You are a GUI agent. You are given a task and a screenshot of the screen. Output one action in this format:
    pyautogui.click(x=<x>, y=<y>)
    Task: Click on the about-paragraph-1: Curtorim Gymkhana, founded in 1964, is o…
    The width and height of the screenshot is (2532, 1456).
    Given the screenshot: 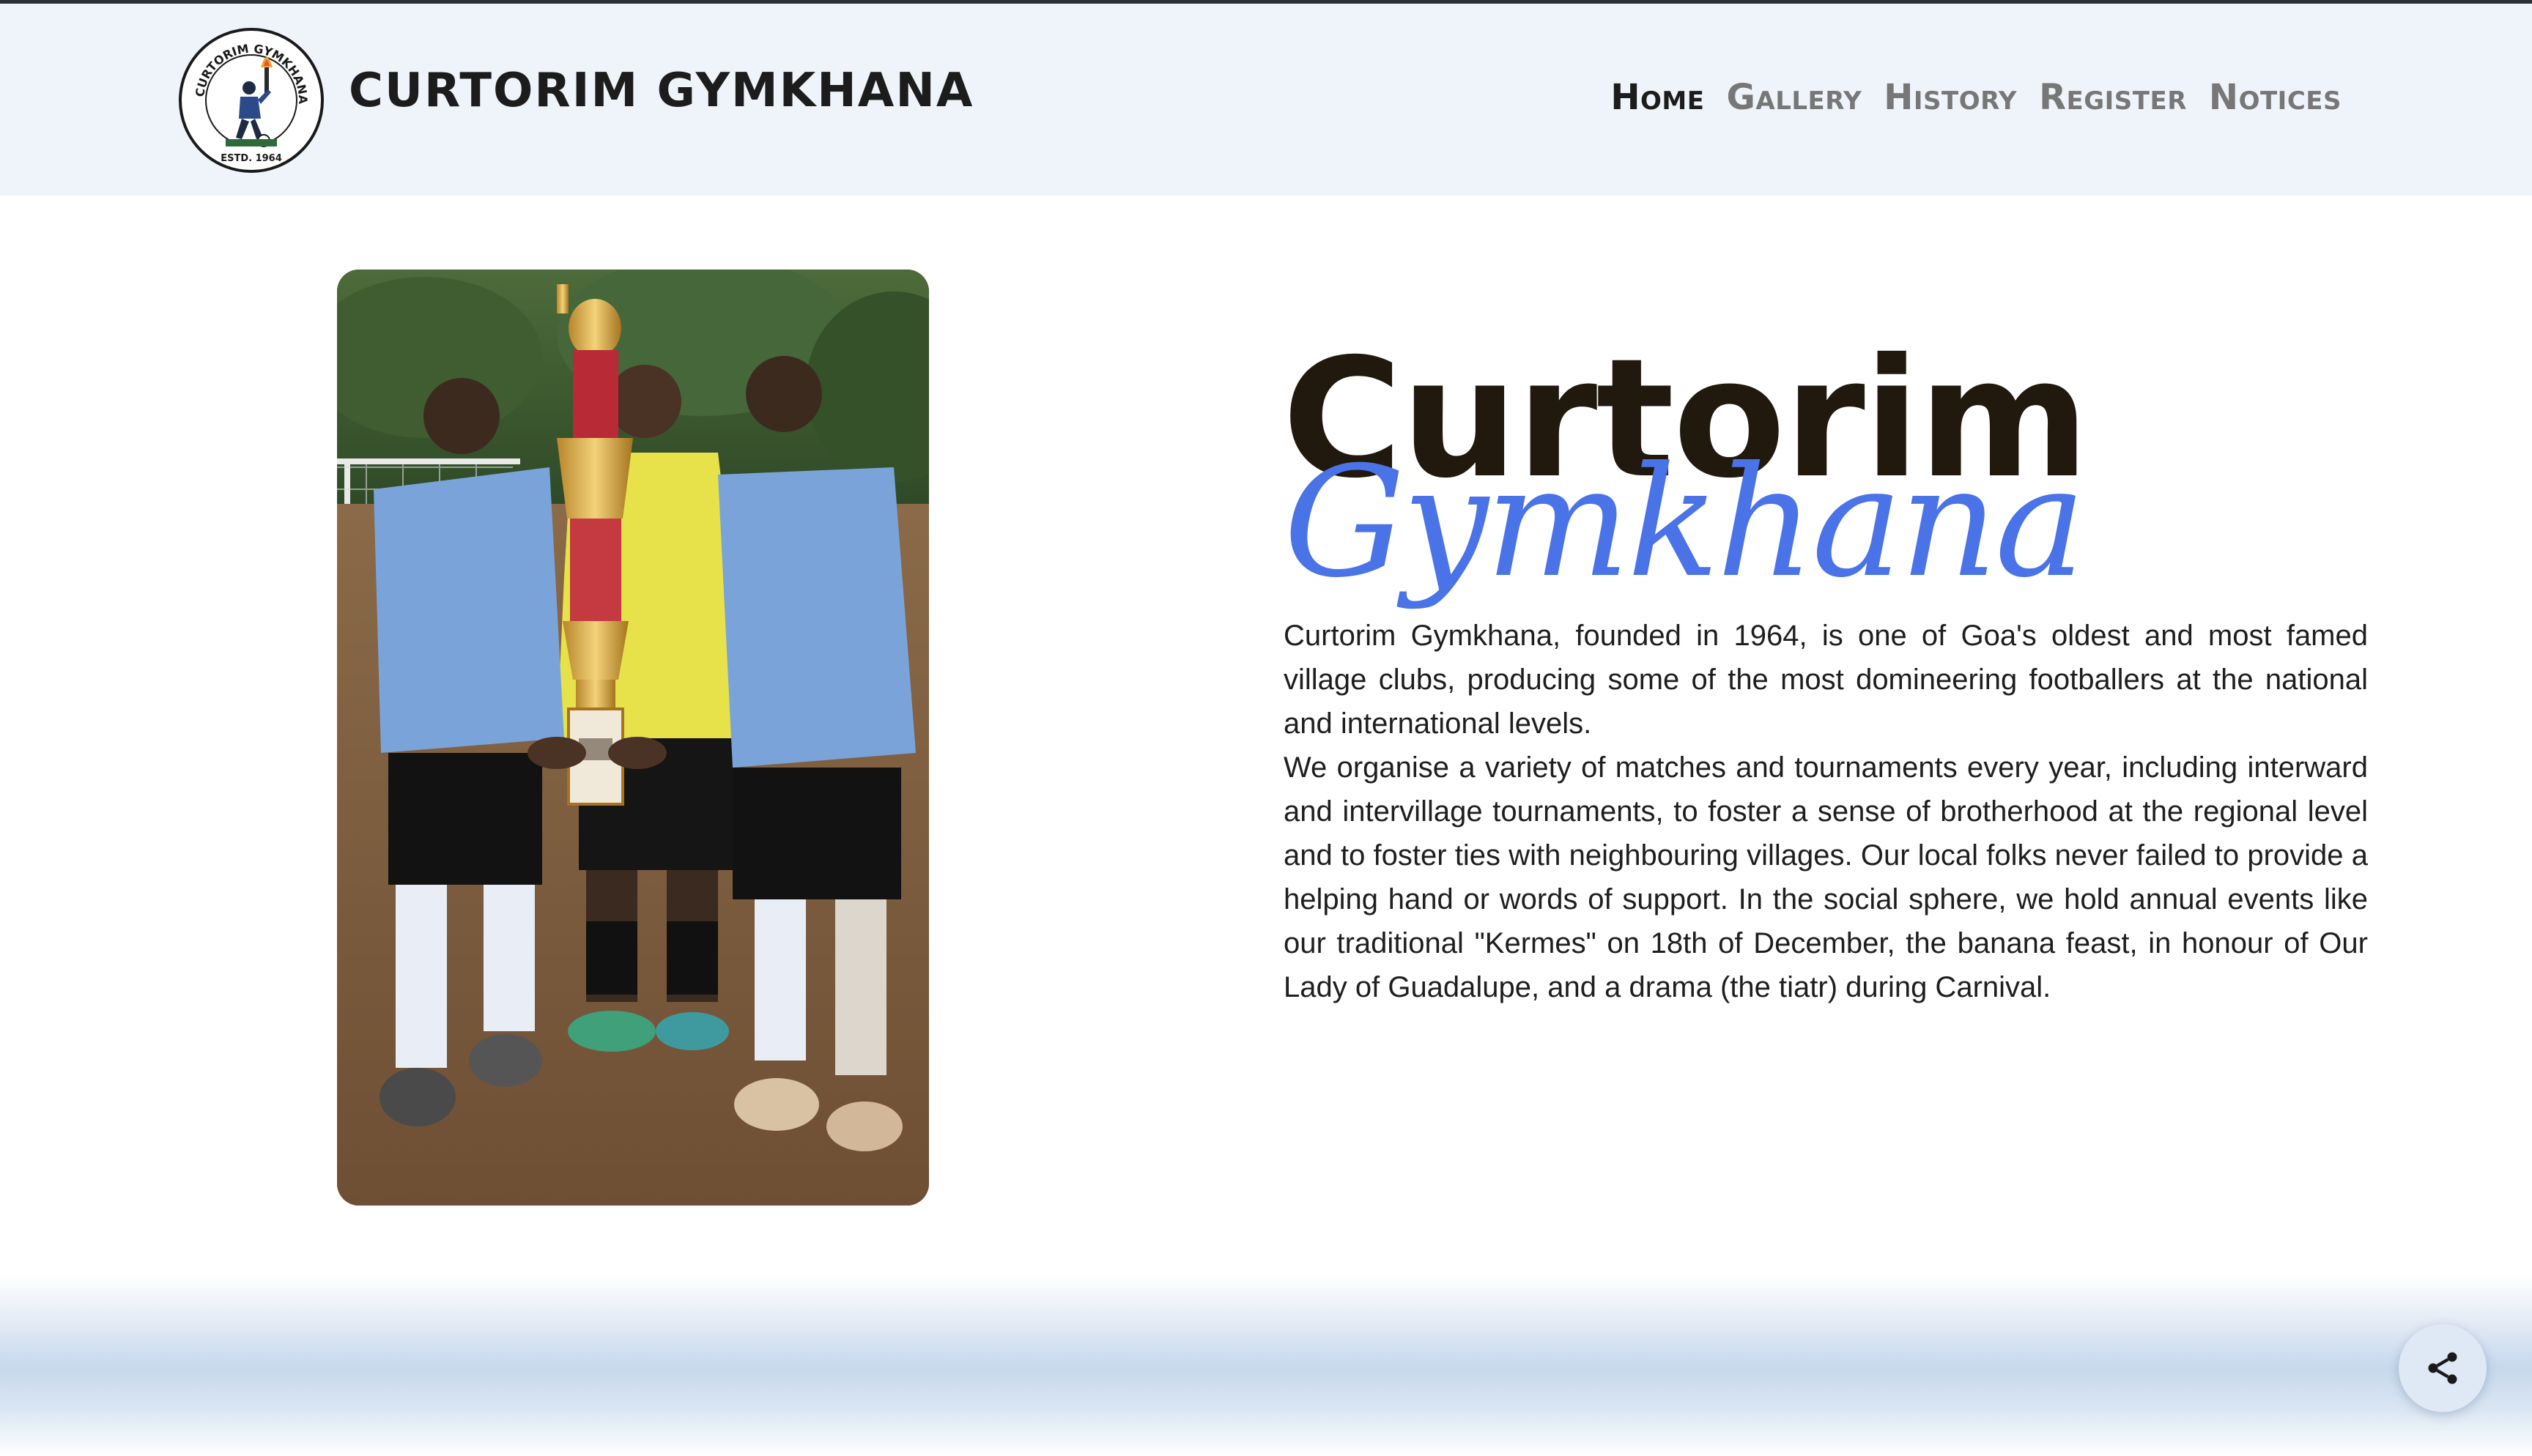 What is the action you would take?
    pyautogui.click(x=1826, y=680)
    